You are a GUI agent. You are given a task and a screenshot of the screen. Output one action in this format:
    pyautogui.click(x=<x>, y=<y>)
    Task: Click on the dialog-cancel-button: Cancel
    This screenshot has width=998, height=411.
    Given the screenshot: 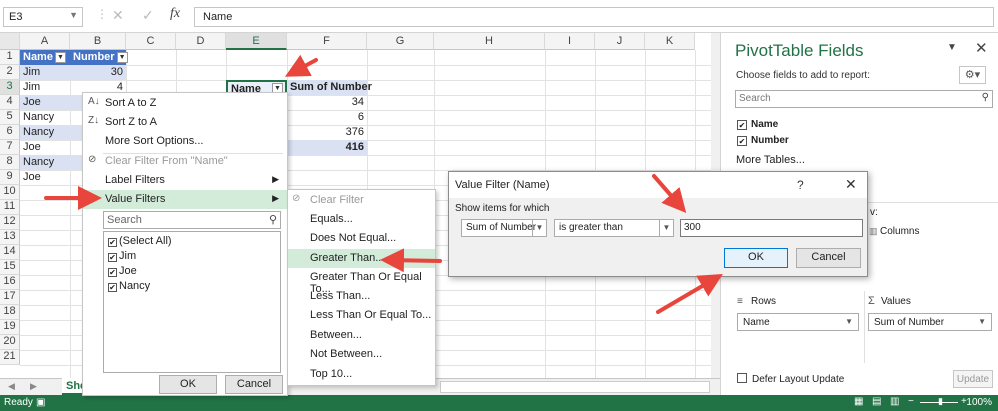 What is the action you would take?
    pyautogui.click(x=828, y=258)
    